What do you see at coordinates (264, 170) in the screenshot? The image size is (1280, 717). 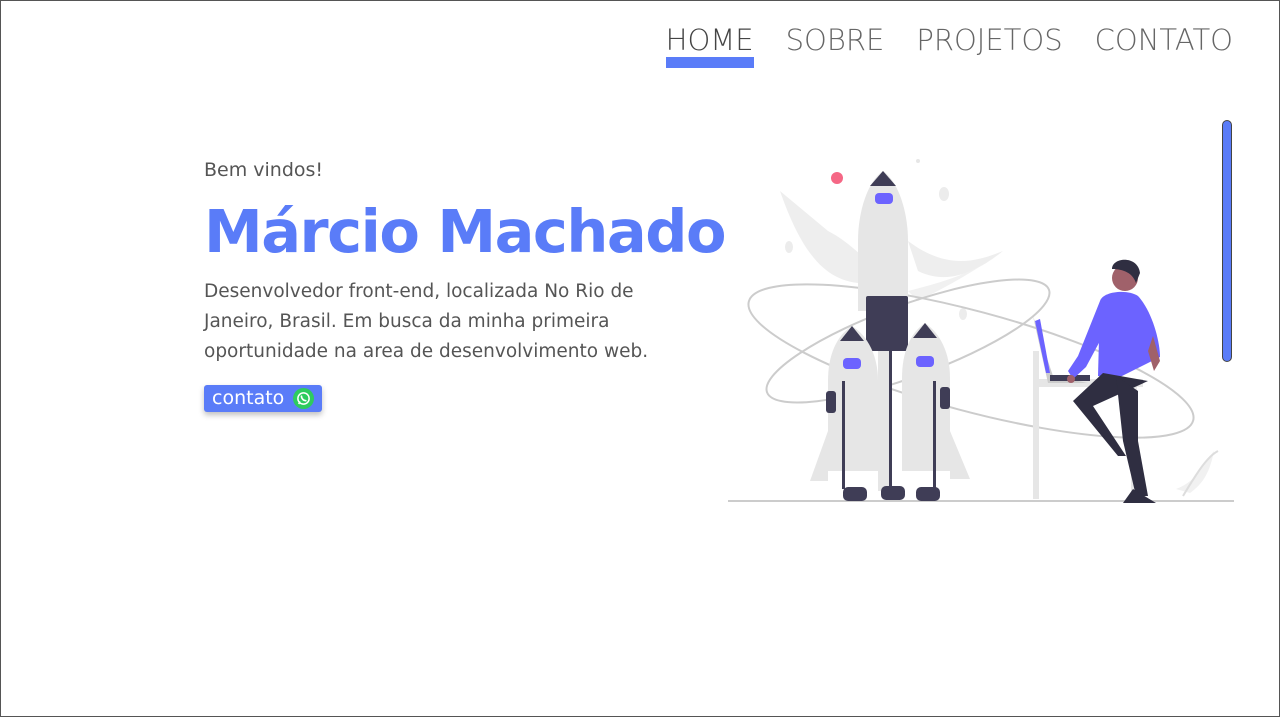 I see `welcome-text: Bem vindos!` at bounding box center [264, 170].